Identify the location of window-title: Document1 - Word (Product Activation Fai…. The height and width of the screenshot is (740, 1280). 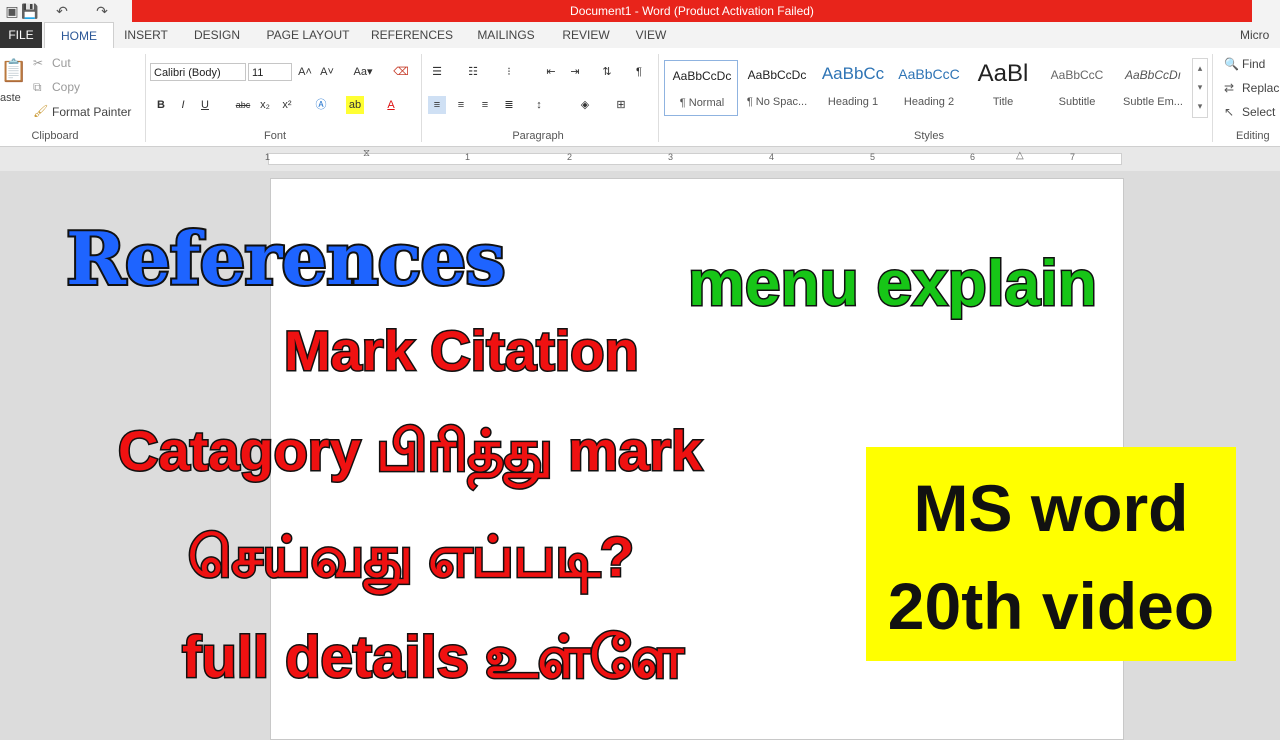
(692, 11).